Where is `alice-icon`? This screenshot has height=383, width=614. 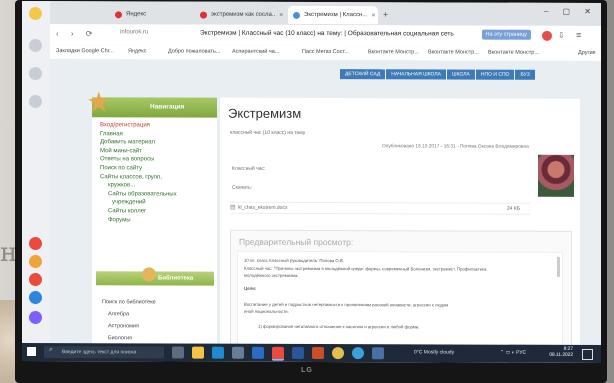
alice-icon is located at coordinates (35, 318).